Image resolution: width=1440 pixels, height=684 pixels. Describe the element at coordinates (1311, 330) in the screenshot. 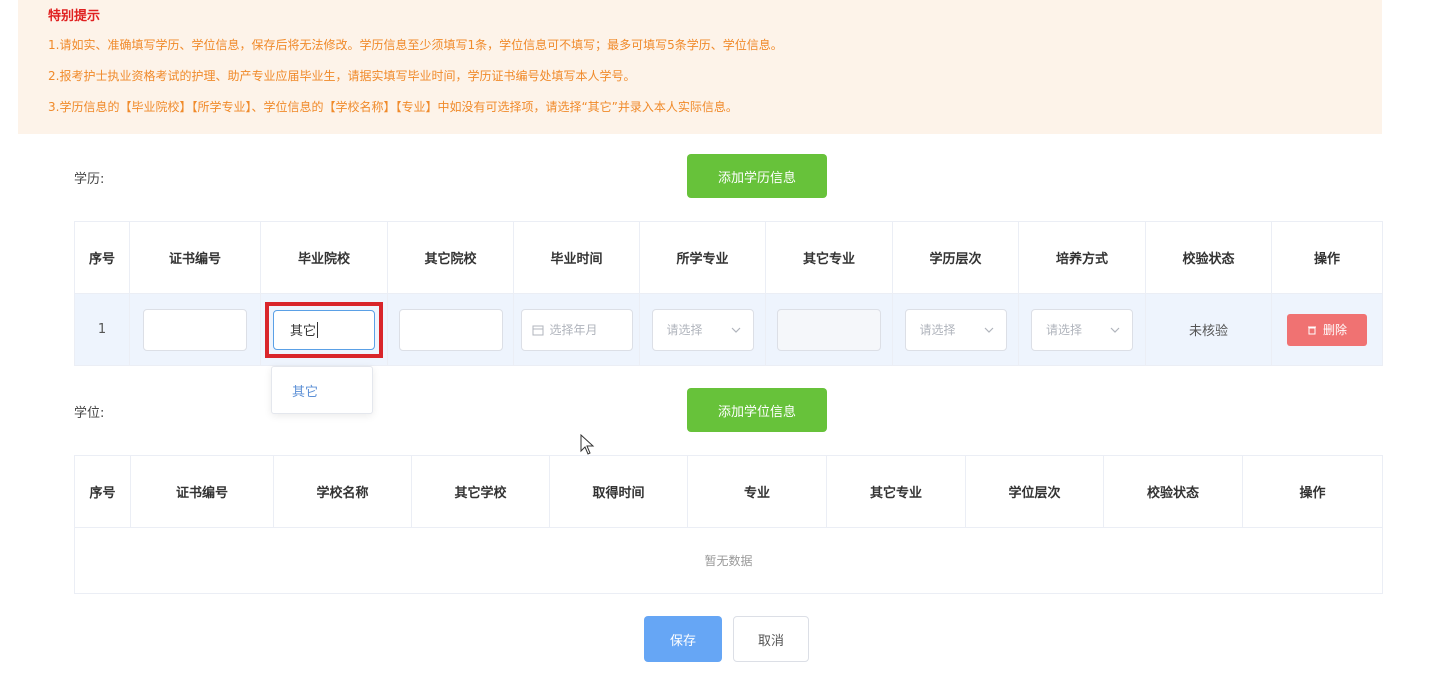

I see `trash-icon` at that location.